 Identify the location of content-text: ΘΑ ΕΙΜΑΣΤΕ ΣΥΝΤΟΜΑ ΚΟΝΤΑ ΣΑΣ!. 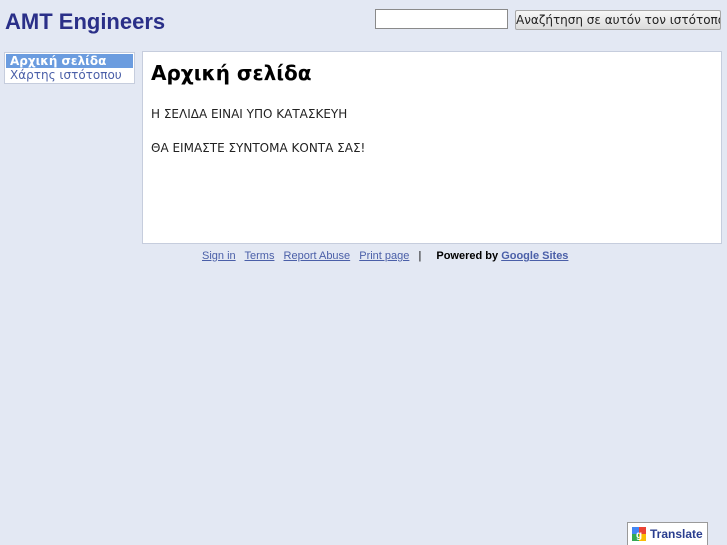
(258, 148).